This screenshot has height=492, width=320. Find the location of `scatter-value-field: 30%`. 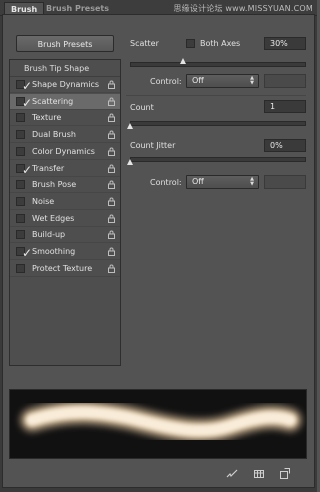

scatter-value-field: 30% is located at coordinates (285, 43).